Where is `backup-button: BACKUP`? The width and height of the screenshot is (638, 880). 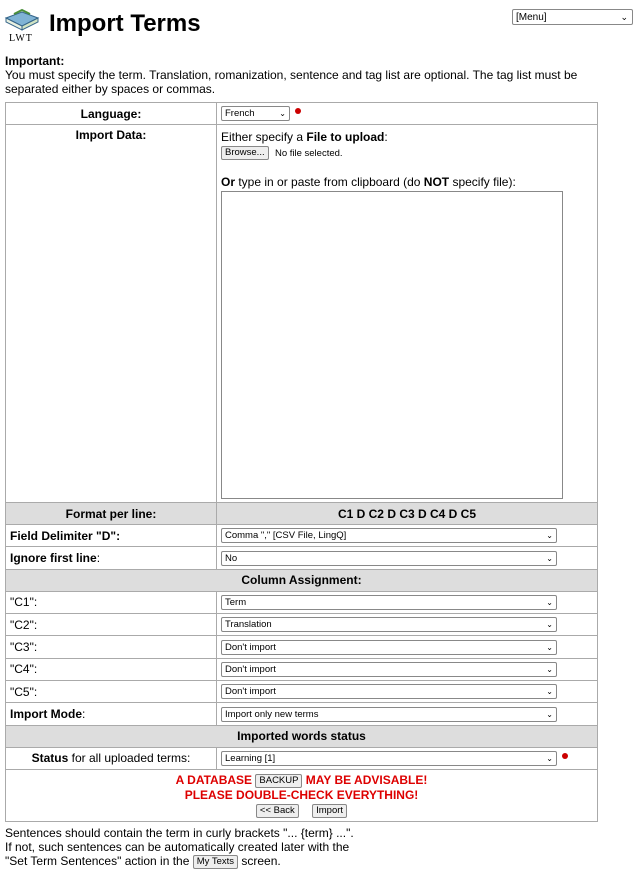
backup-button: BACKUP is located at coordinates (279, 780).